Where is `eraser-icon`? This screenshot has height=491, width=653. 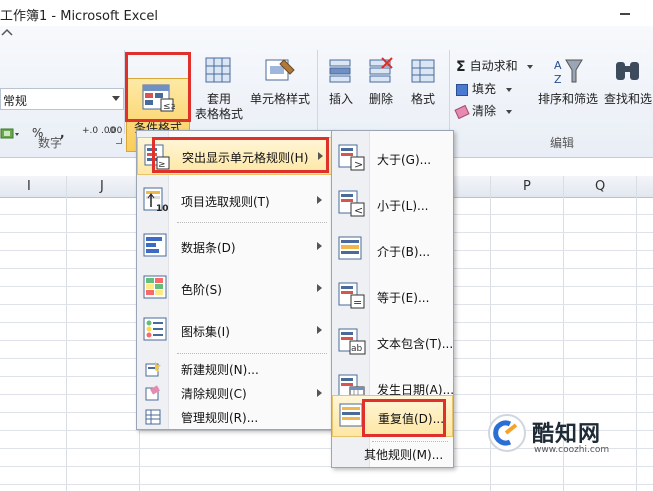 eraser-icon is located at coordinates (462, 111).